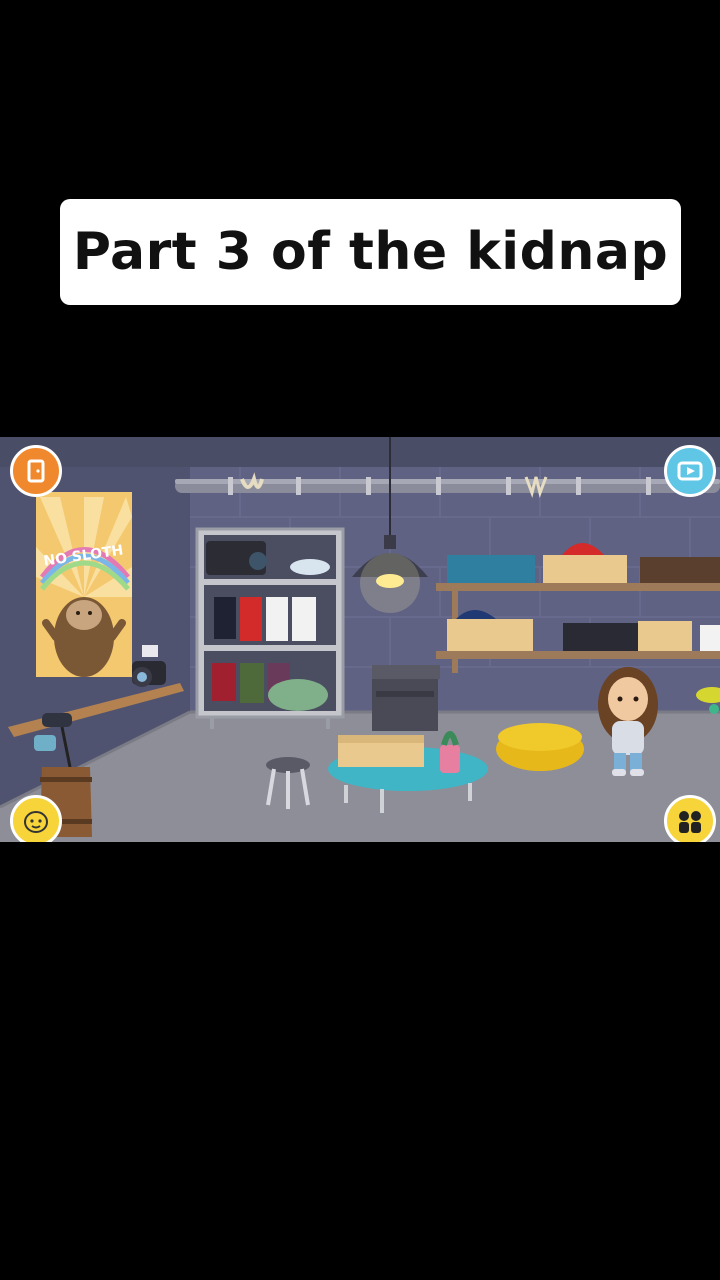  I want to click on exit-door-icon, so click(36, 471).